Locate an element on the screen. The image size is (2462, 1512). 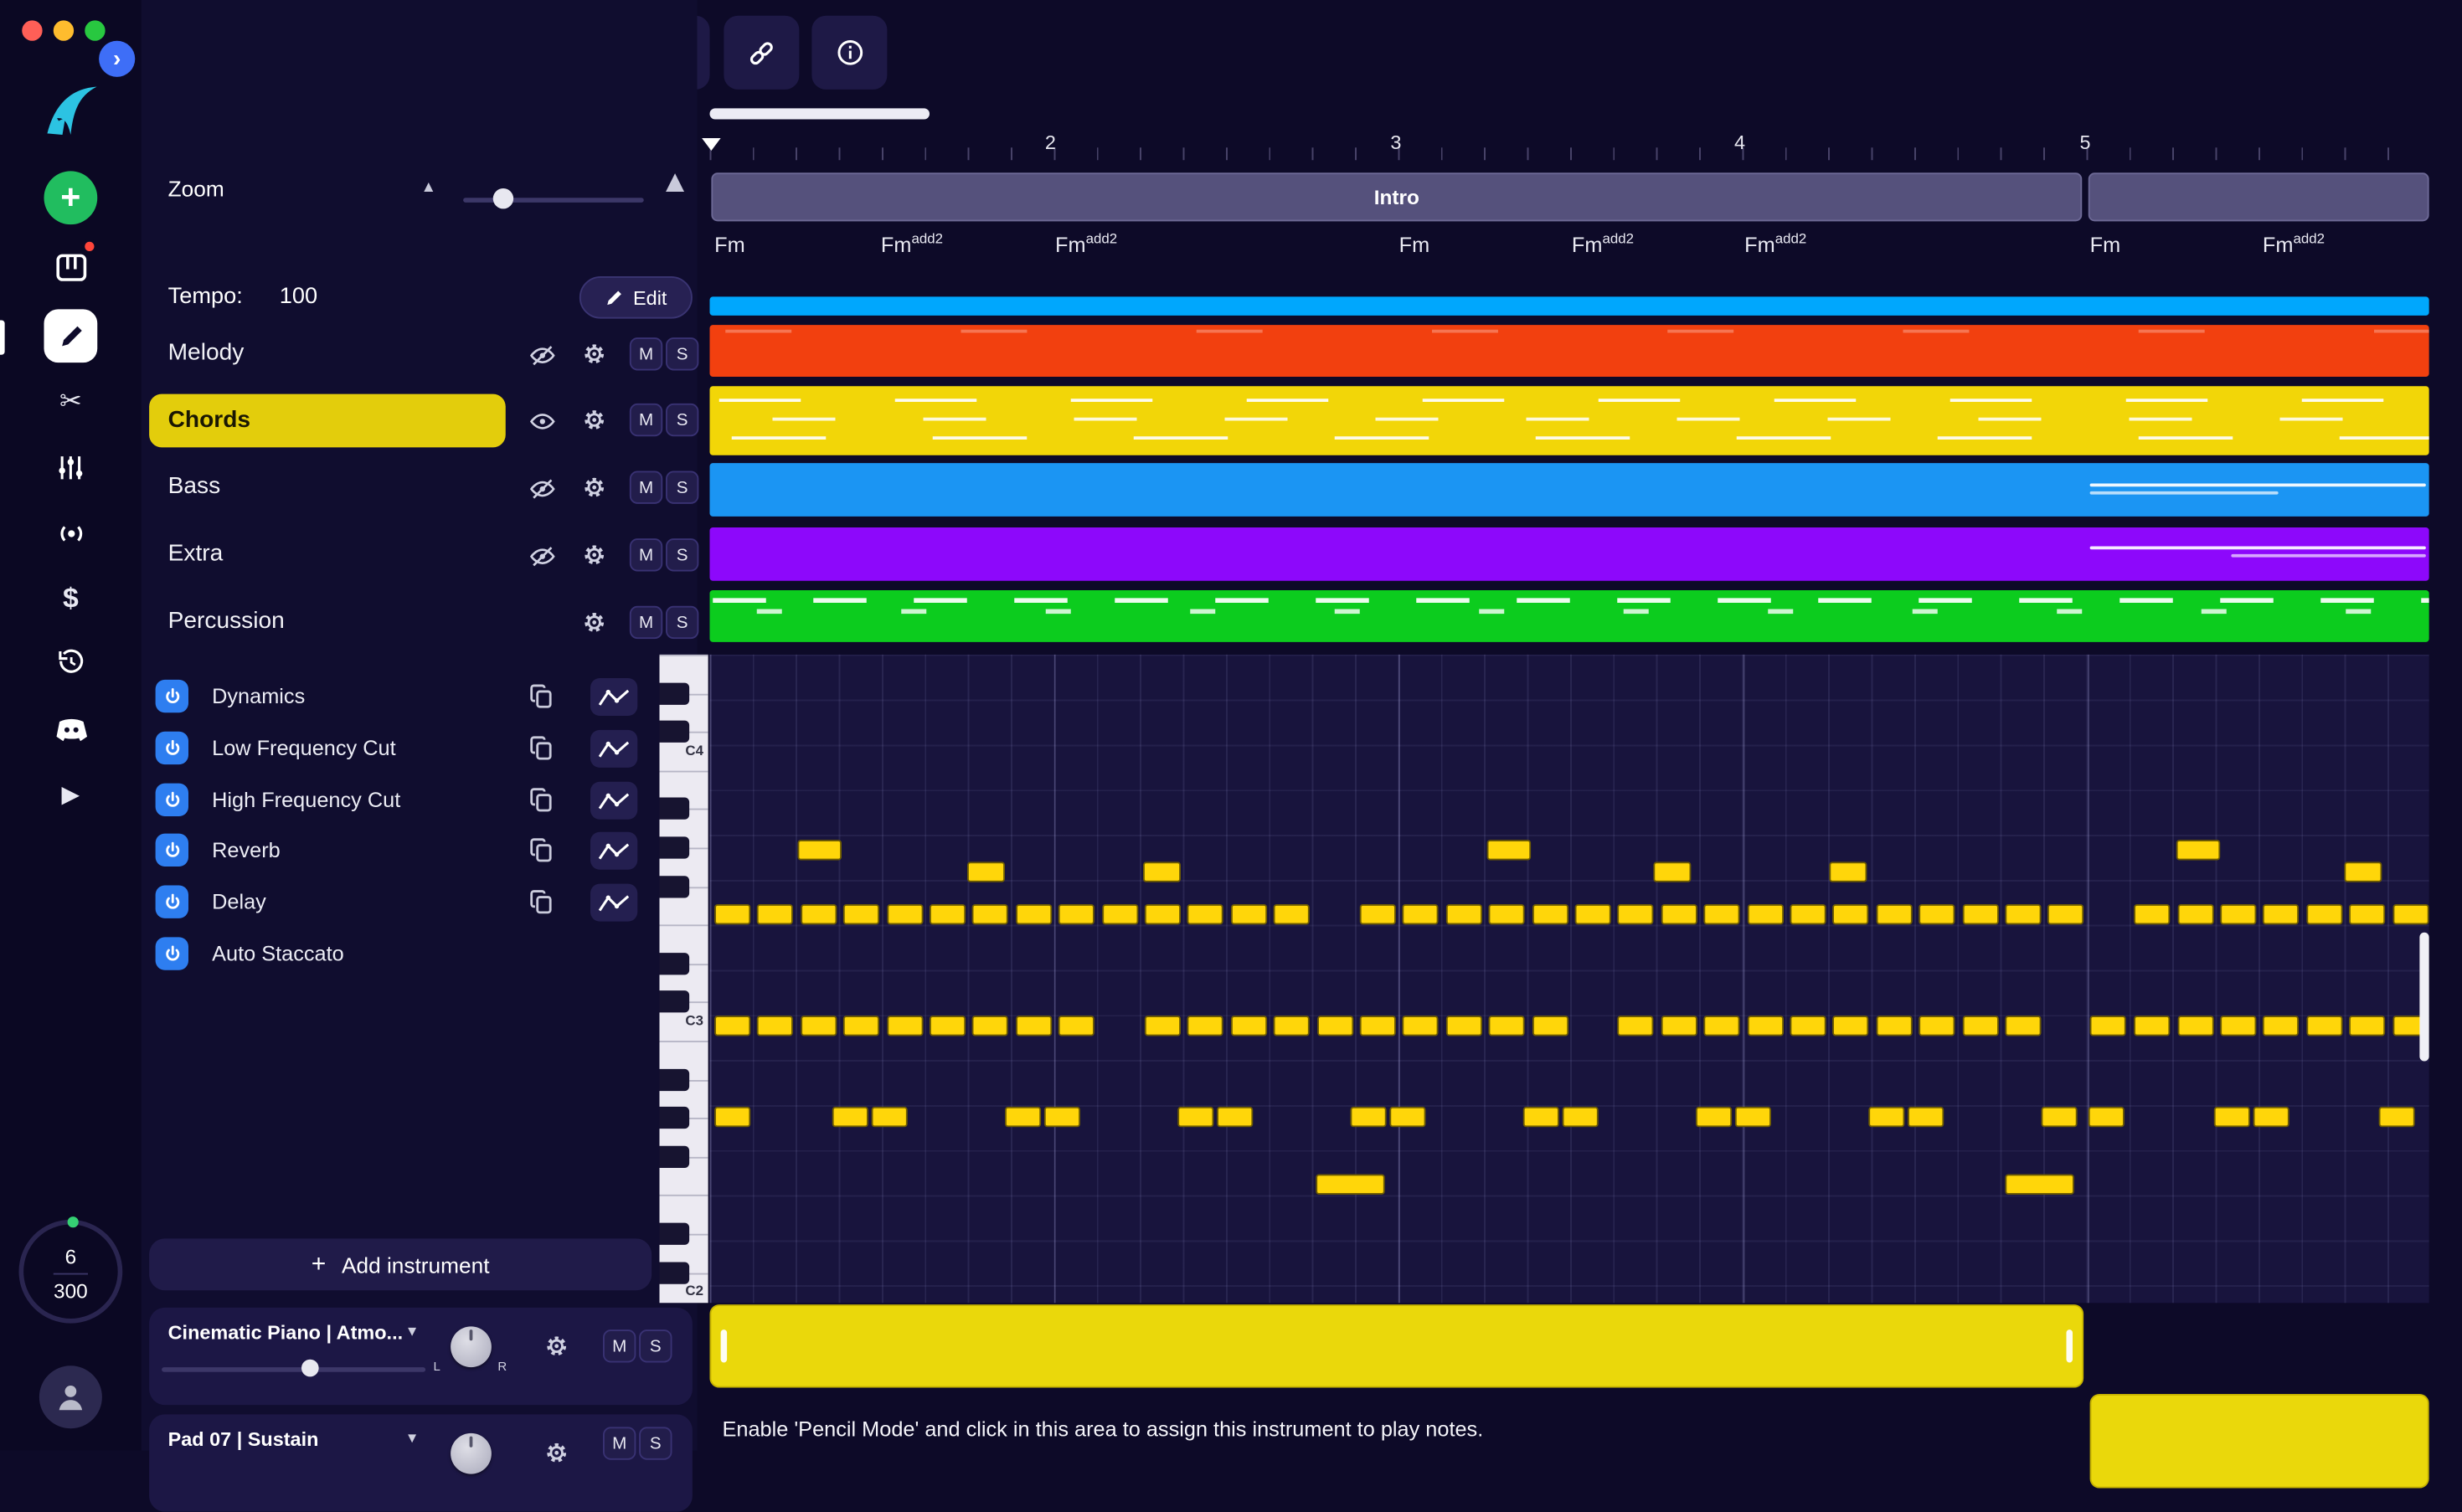
track-row-percussion: Percussion M S is located at coordinates (421, 624).